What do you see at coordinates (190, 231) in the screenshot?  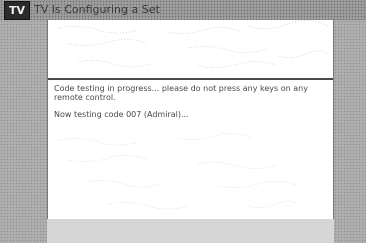 I see `bottom-bar` at bounding box center [190, 231].